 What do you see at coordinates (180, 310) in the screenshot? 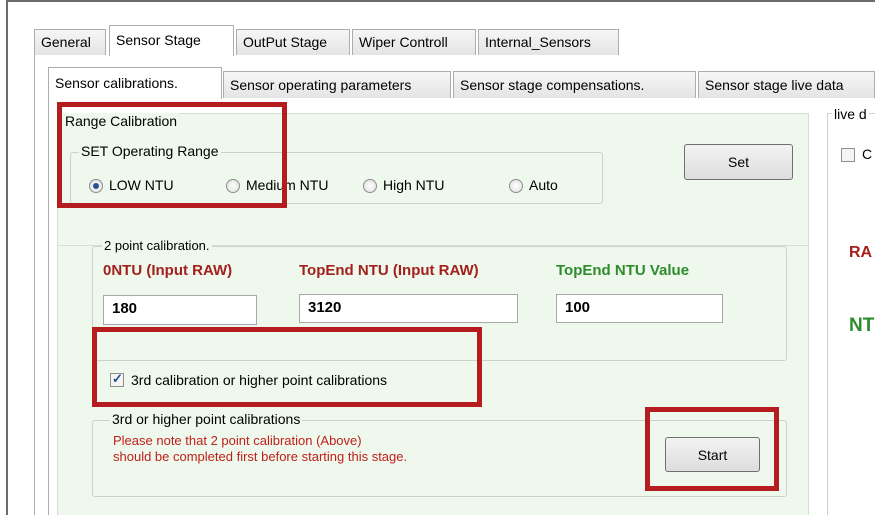
I see `zero-ntu-input: 180` at bounding box center [180, 310].